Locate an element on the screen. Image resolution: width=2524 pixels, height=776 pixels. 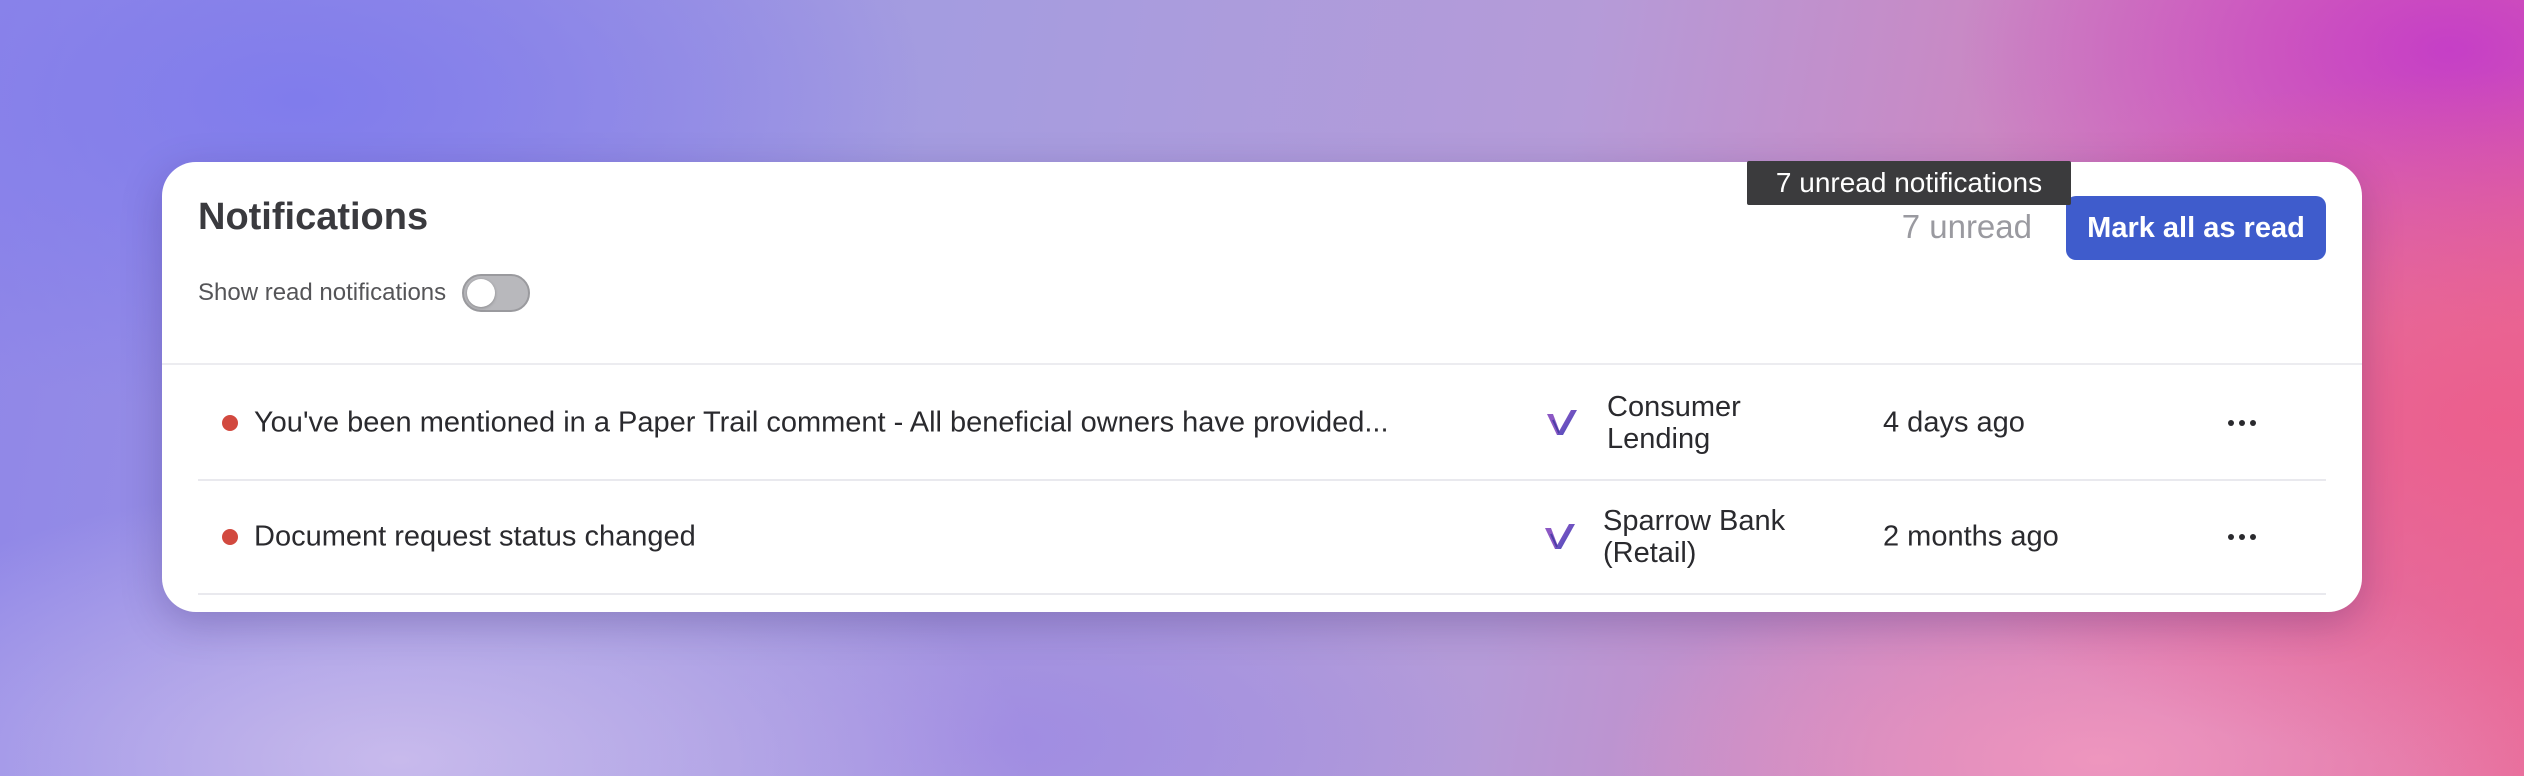
notification-time: 4 days ago is located at coordinates (1954, 422).